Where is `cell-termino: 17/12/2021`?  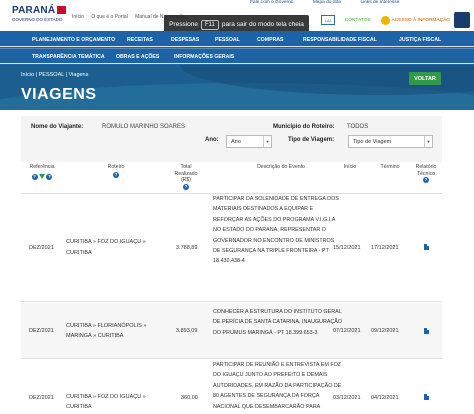
cell-termino: 17/12/2021 is located at coordinates (385, 248).